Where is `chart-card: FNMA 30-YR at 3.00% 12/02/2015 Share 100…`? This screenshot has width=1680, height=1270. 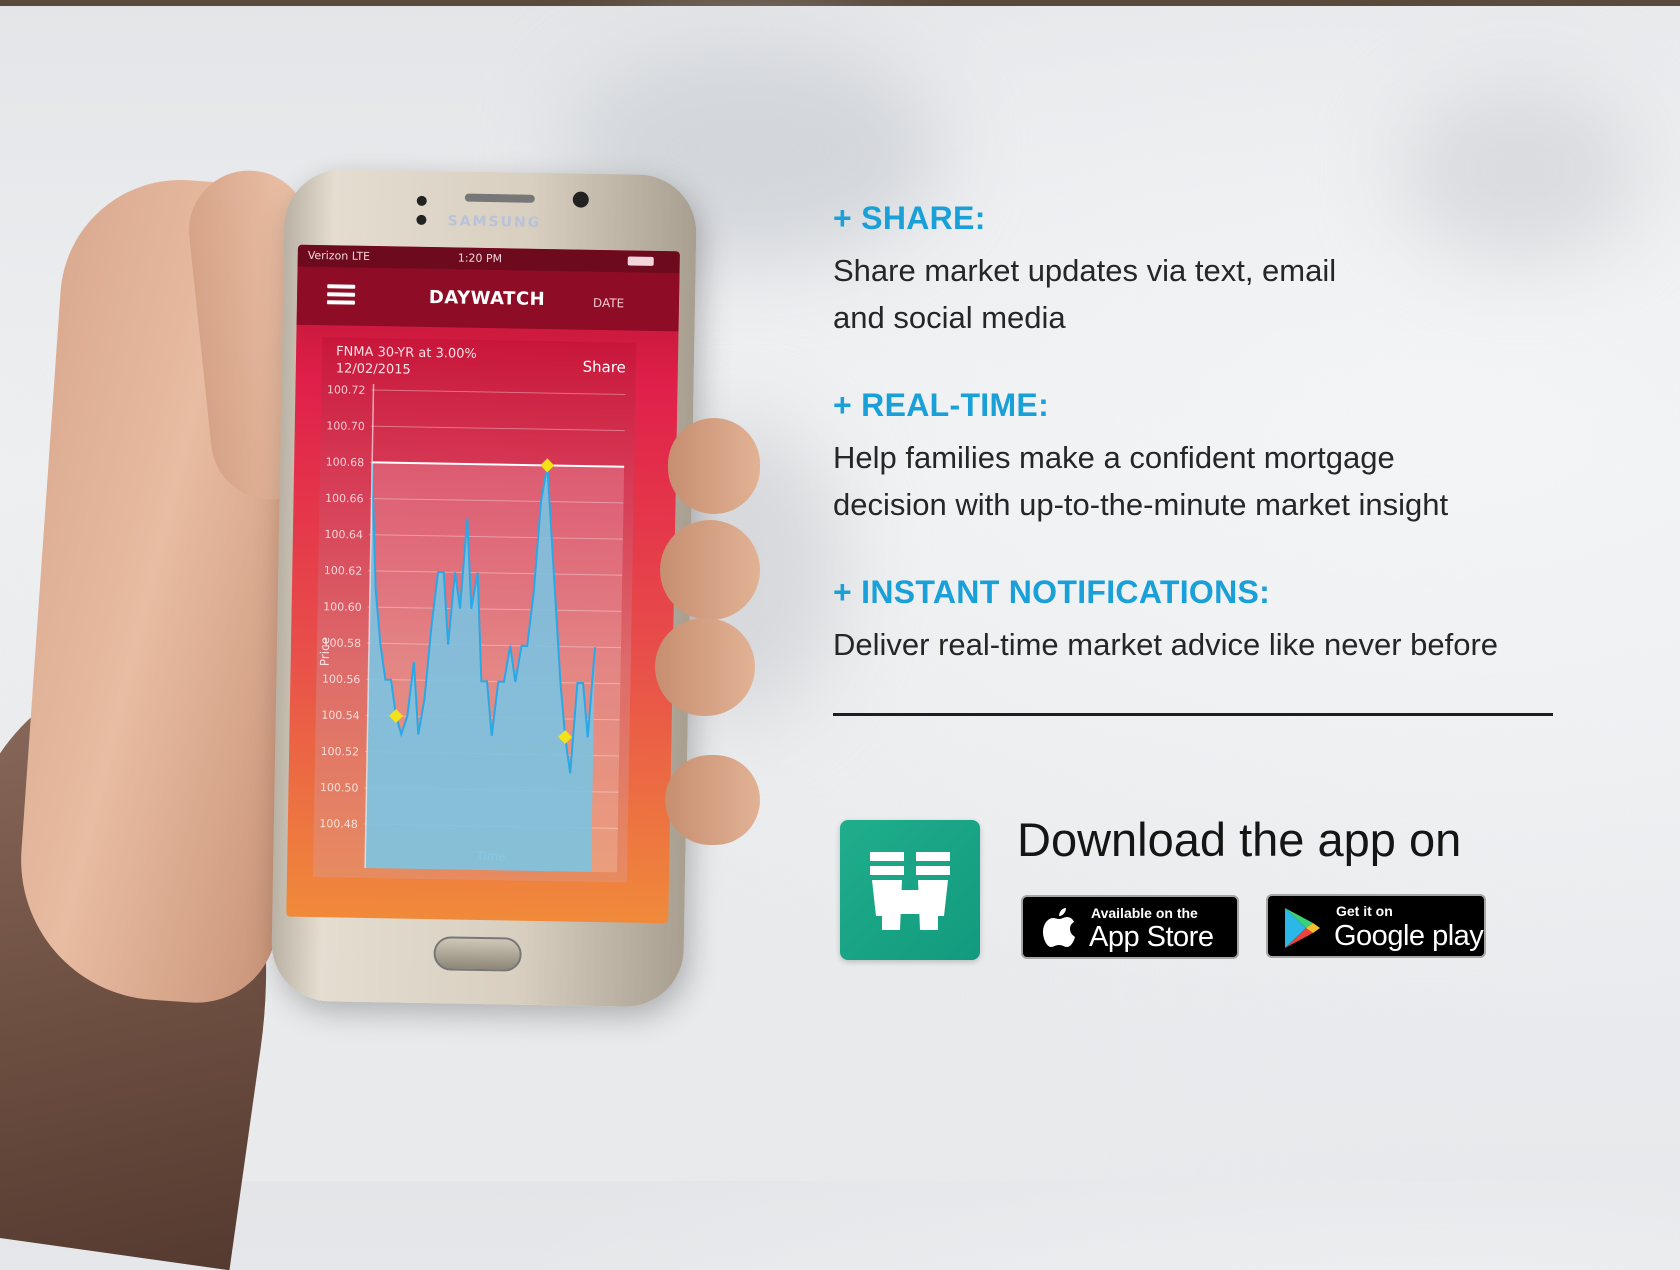 chart-card: FNMA 30-YR at 3.00% 12/02/2015 Share 100… is located at coordinates (474, 610).